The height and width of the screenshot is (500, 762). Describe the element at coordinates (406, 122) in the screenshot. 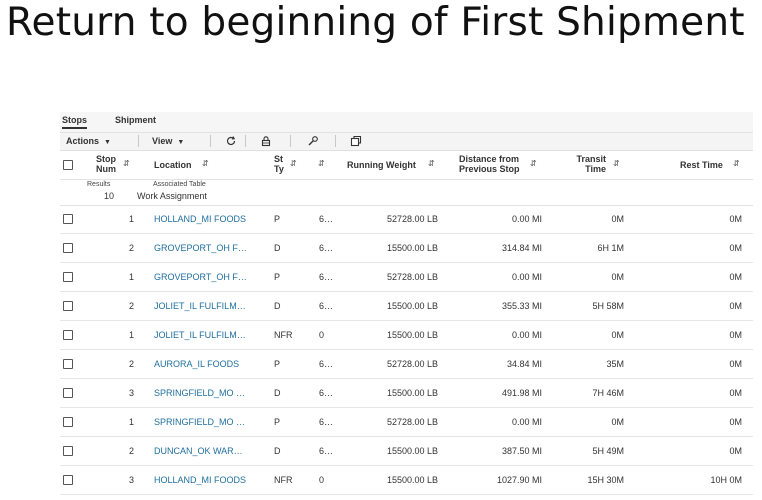

I see `tab-bar: Stops Shipment` at that location.